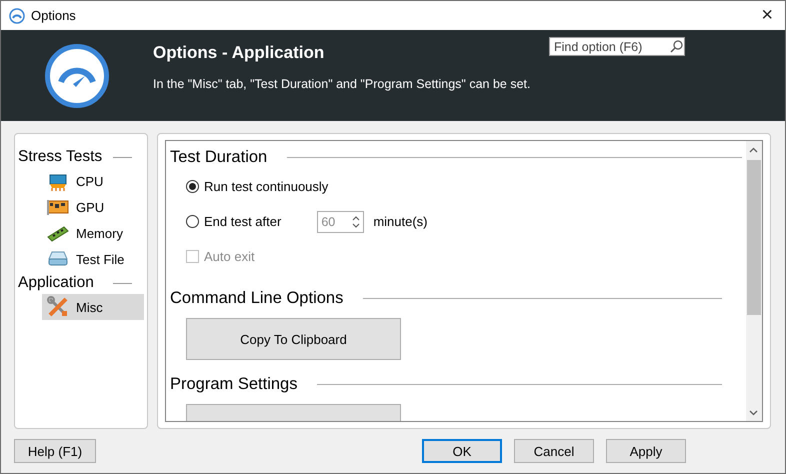 This screenshot has height=474, width=786. What do you see at coordinates (243, 221) in the screenshot?
I see `radio-label: End test after` at bounding box center [243, 221].